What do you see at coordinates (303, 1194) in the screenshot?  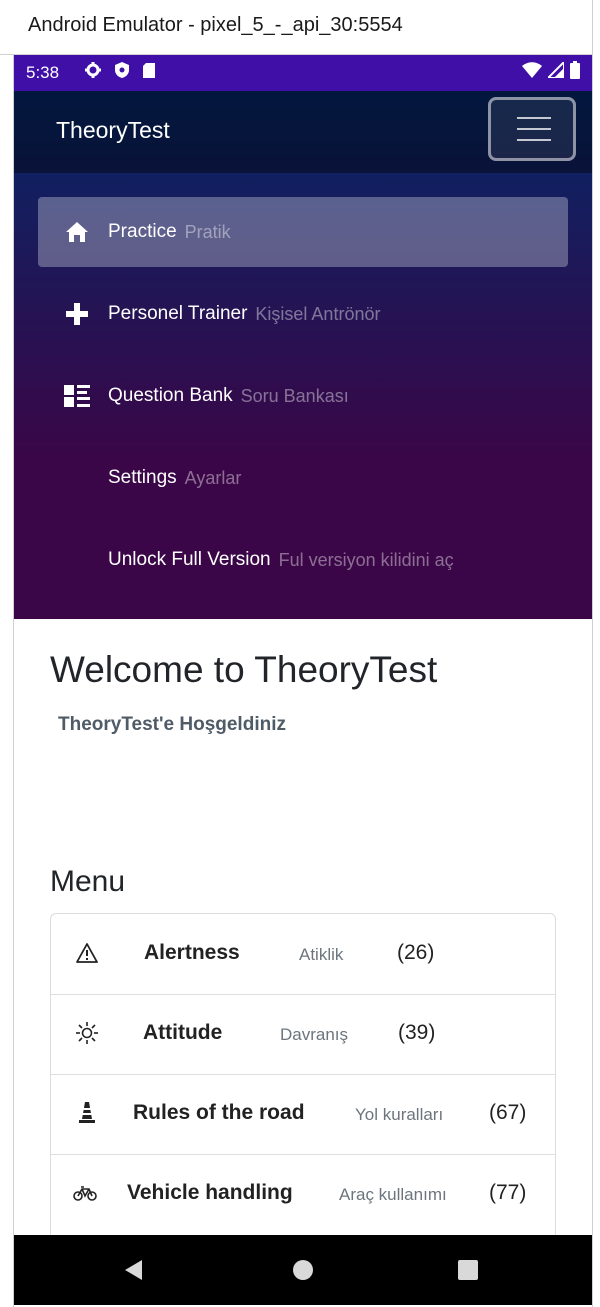 I see `menu-item-vehicle-handling: Vehicle handling Araç kullanımı (77)` at bounding box center [303, 1194].